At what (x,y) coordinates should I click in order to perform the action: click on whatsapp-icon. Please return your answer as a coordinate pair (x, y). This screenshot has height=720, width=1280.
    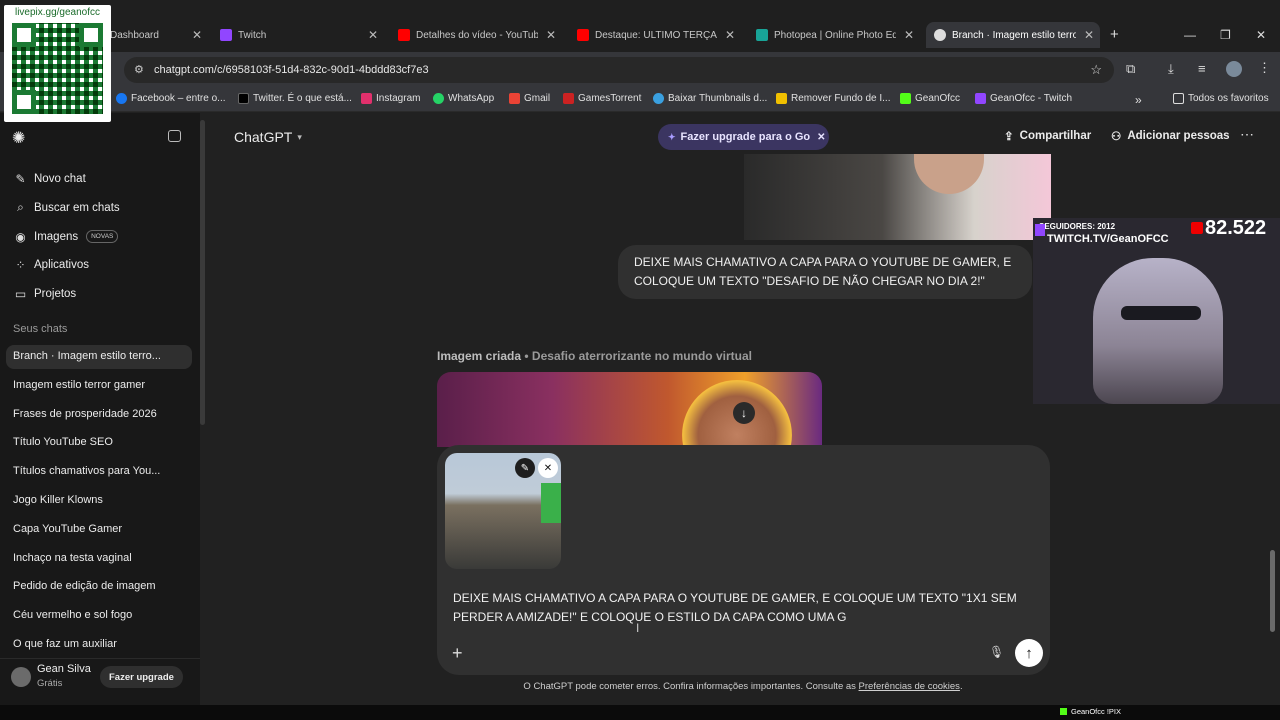
    Looking at the image, I should click on (438, 98).